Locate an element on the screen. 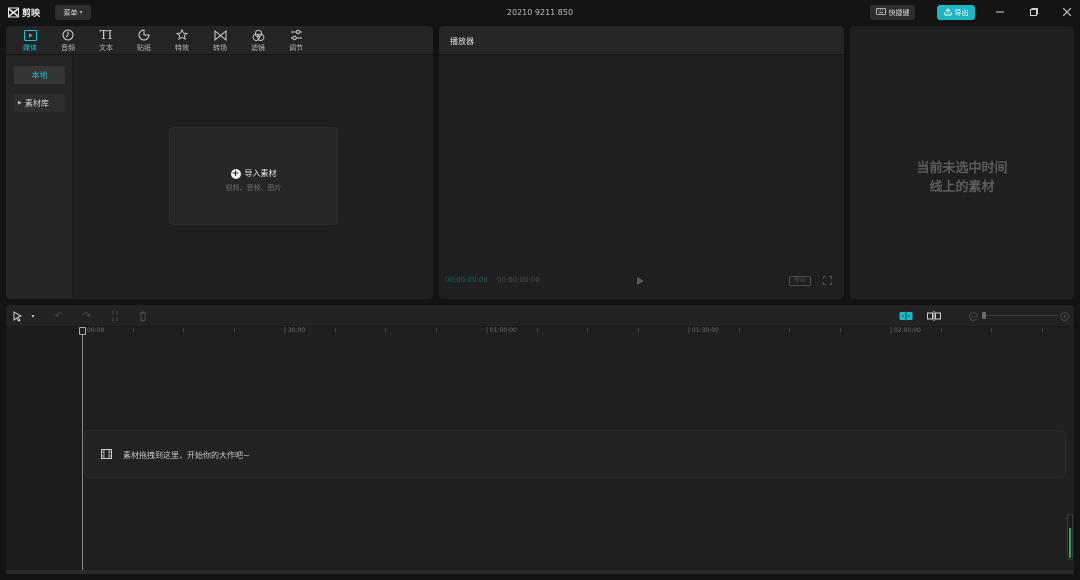 Image resolution: width=1080 pixels, height=580 pixels. ruler-label: 00:00 is located at coordinates (96, 330).